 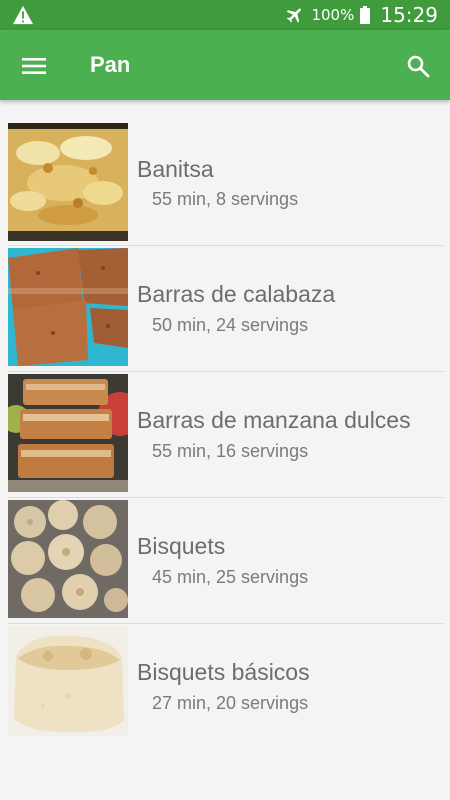 I want to click on search-icon, so click(x=418, y=66).